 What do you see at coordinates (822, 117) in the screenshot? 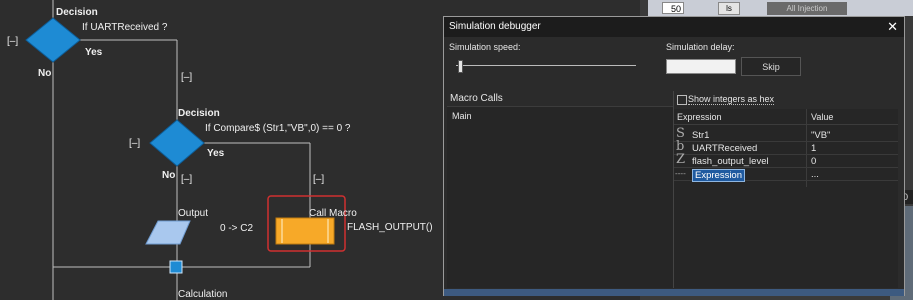
I see `value-column-header: Value` at bounding box center [822, 117].